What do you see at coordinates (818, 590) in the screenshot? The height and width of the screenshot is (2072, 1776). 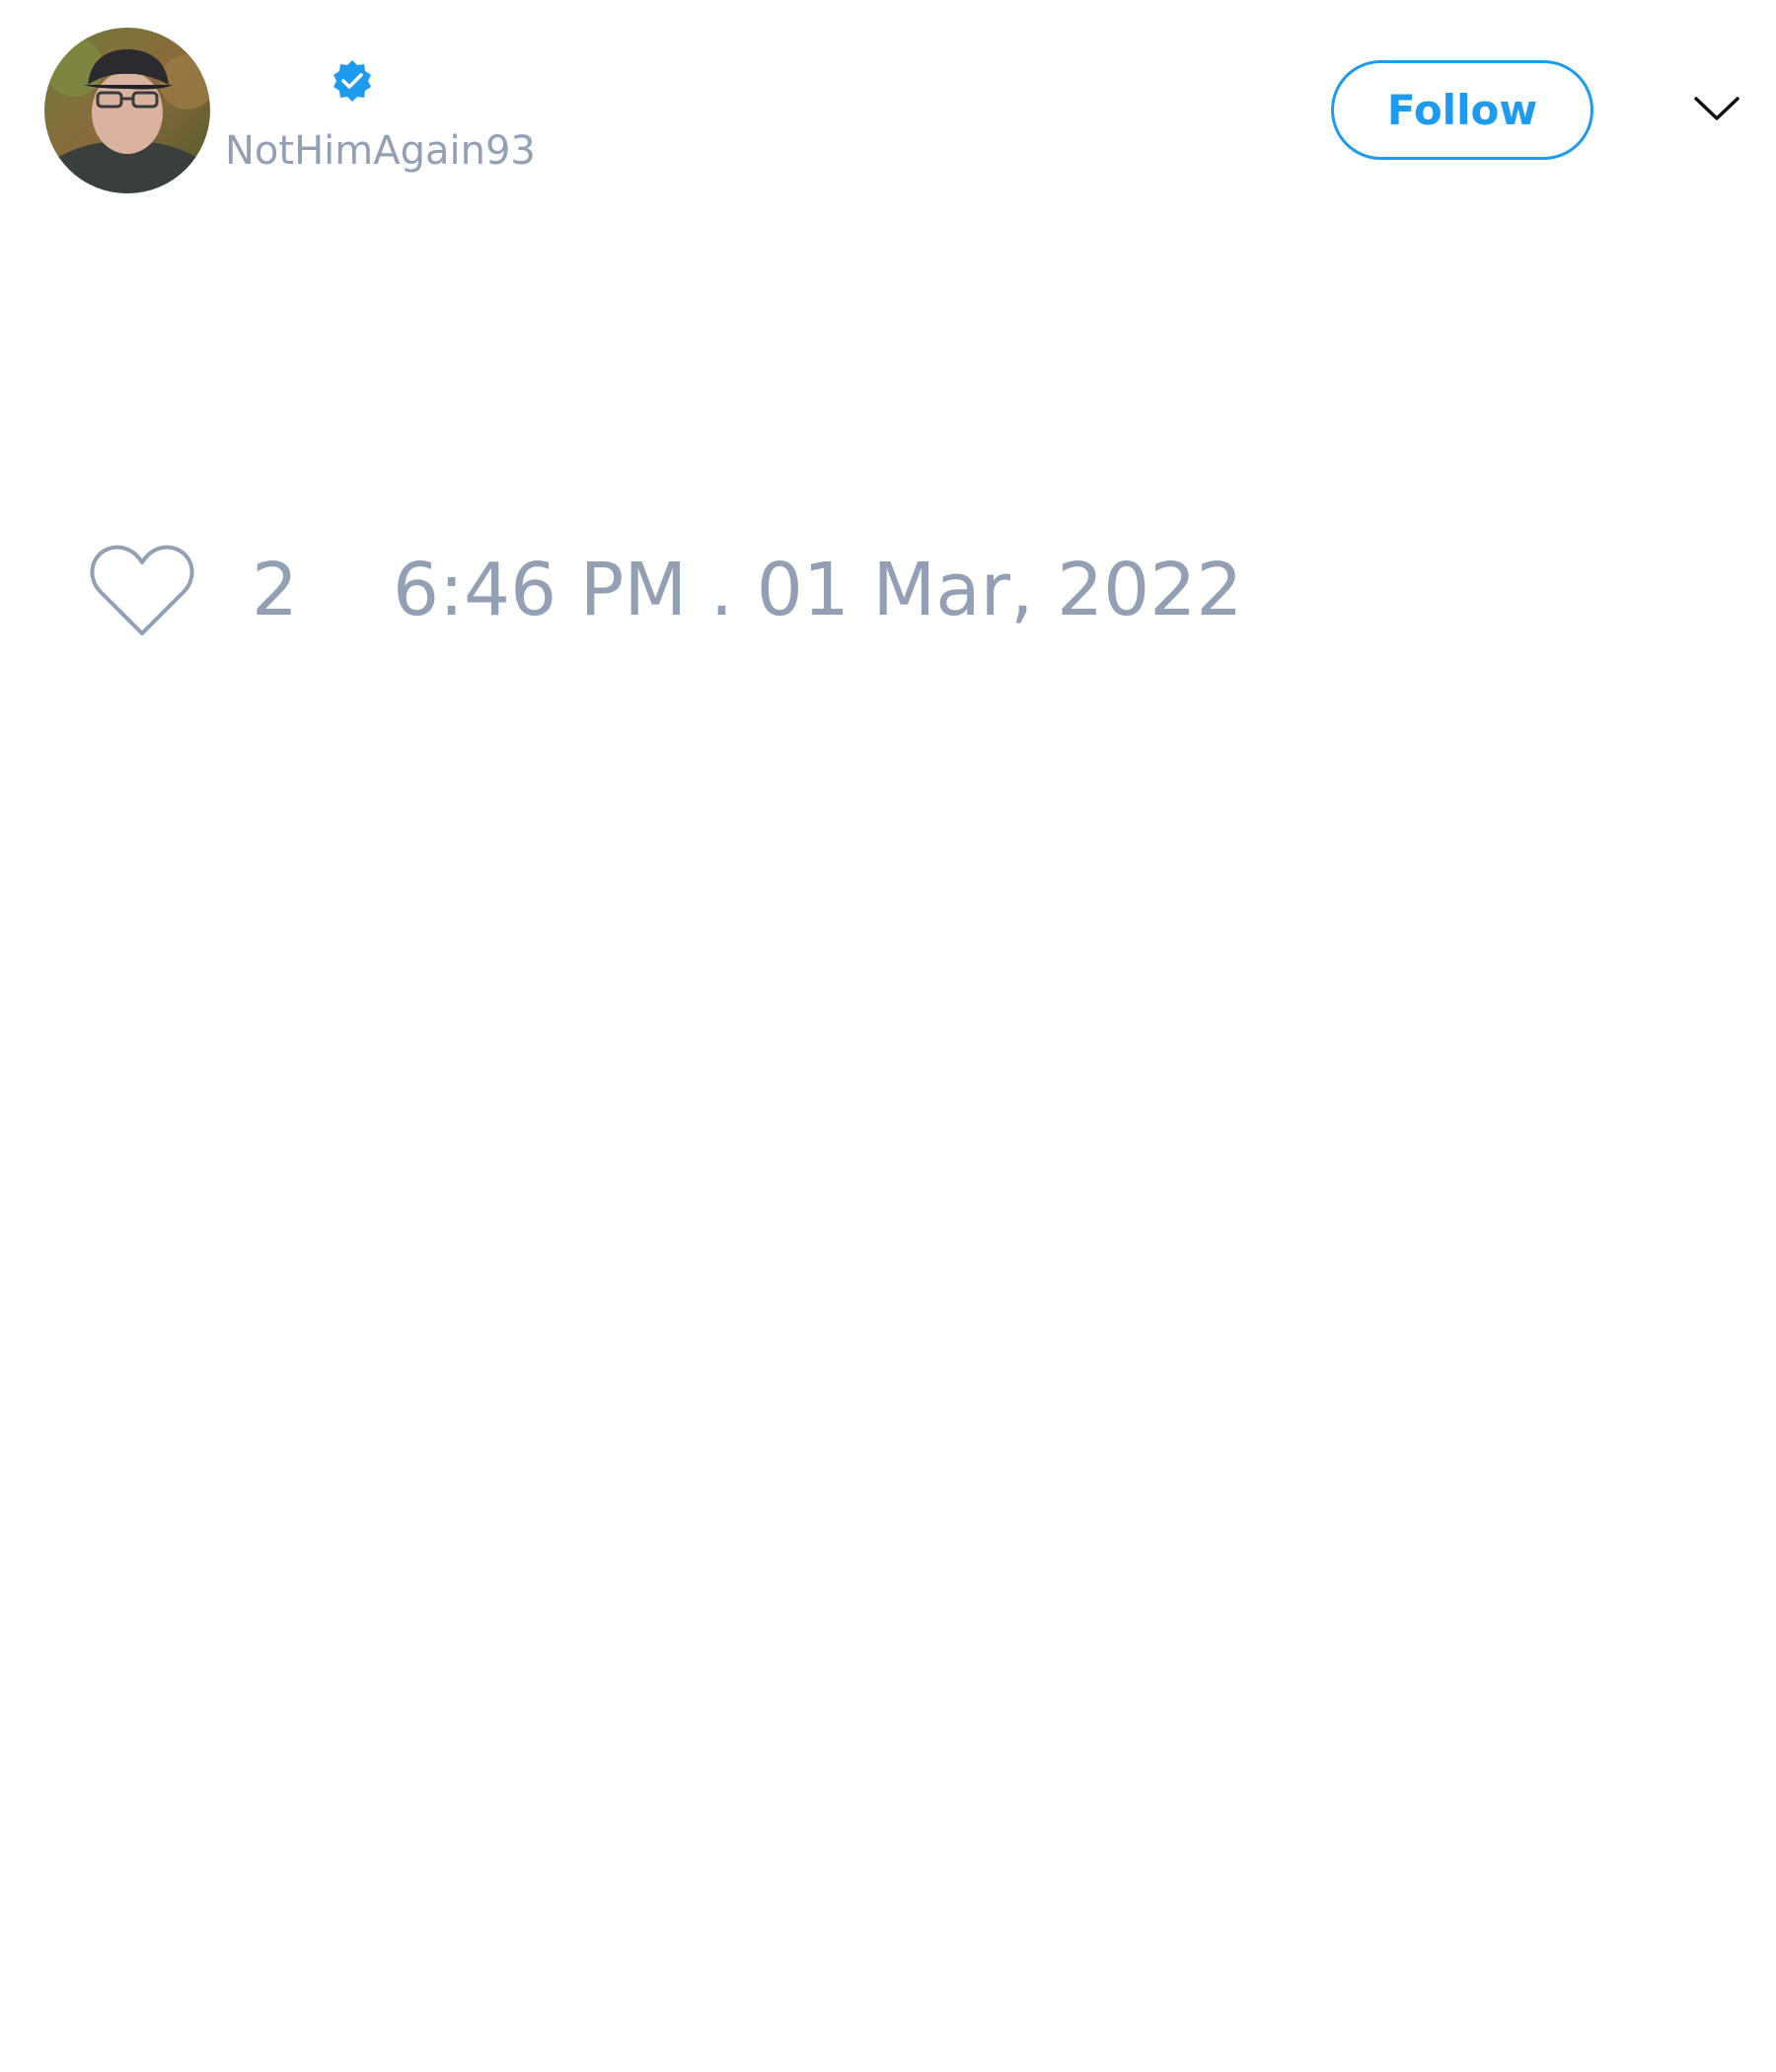 I see `tweet-timestamp: 6:46 PM . 01 Mar, 2022` at bounding box center [818, 590].